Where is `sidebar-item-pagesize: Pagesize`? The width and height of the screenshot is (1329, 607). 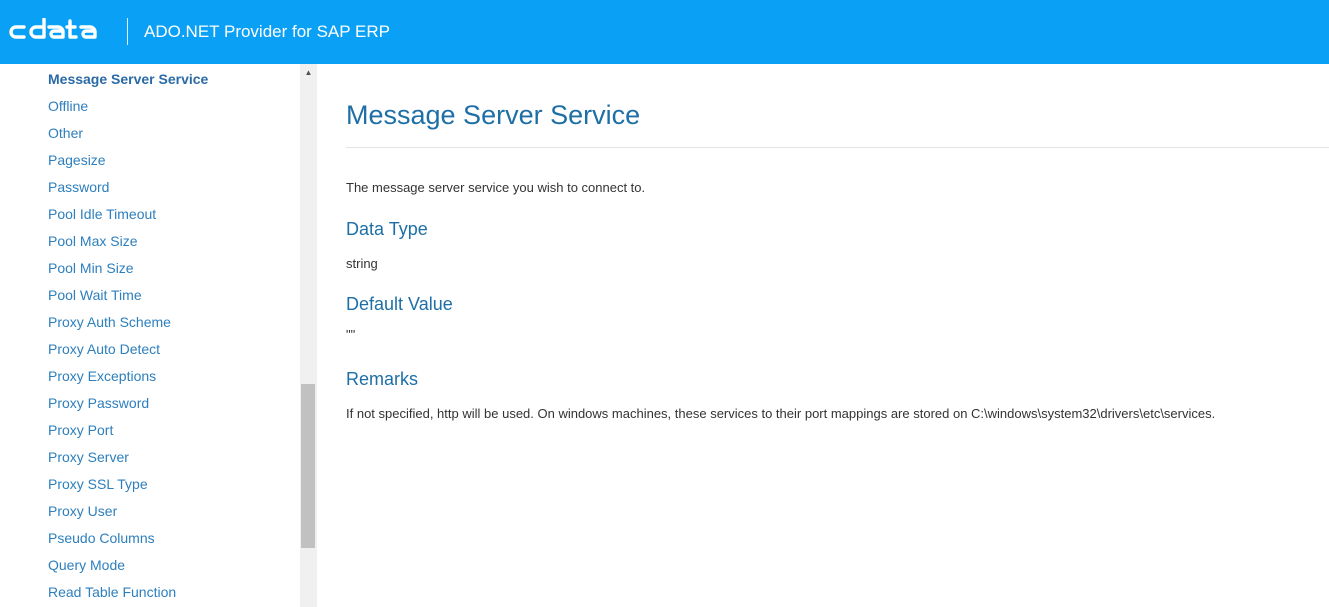
sidebar-item-pagesize: Pagesize is located at coordinates (128, 163).